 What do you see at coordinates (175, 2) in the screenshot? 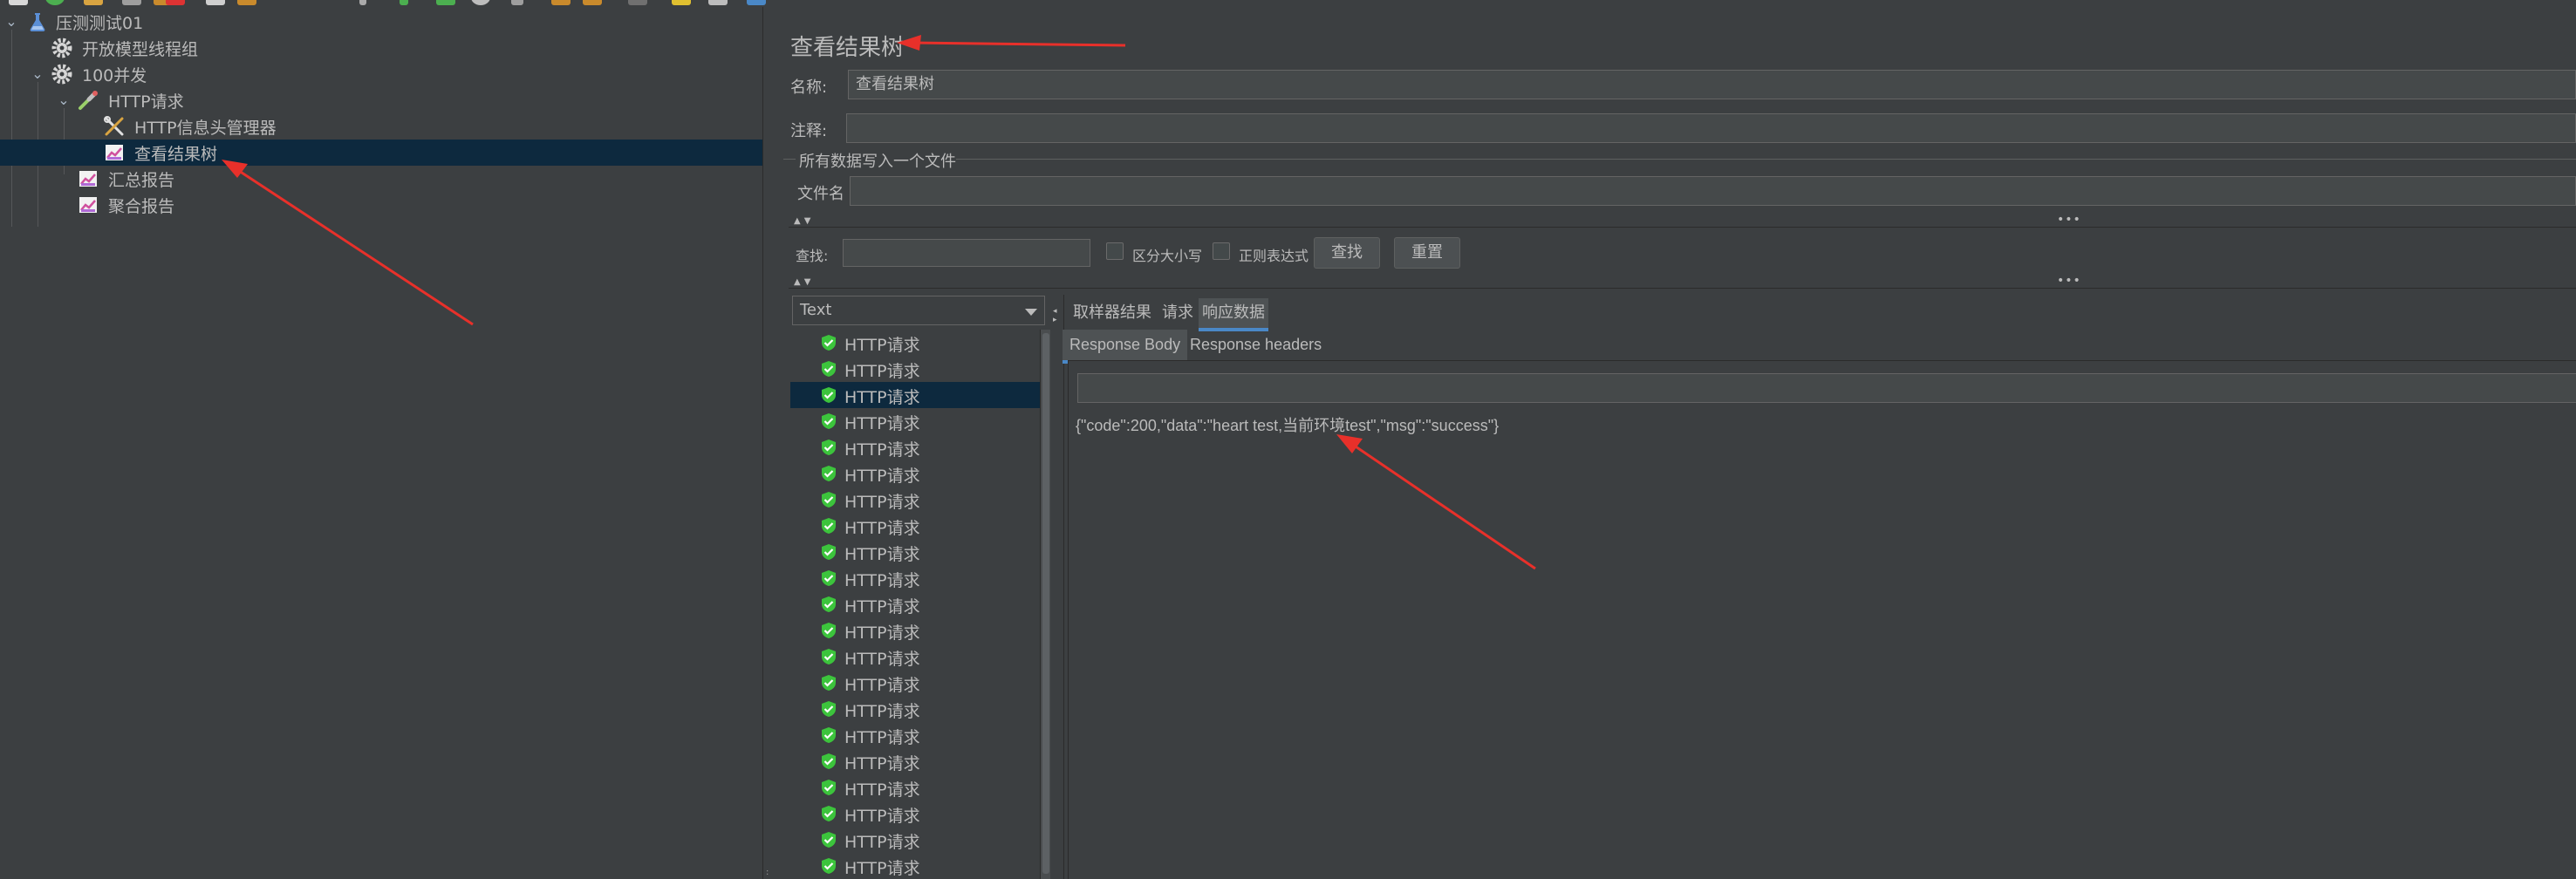
I see `cut-icon` at bounding box center [175, 2].